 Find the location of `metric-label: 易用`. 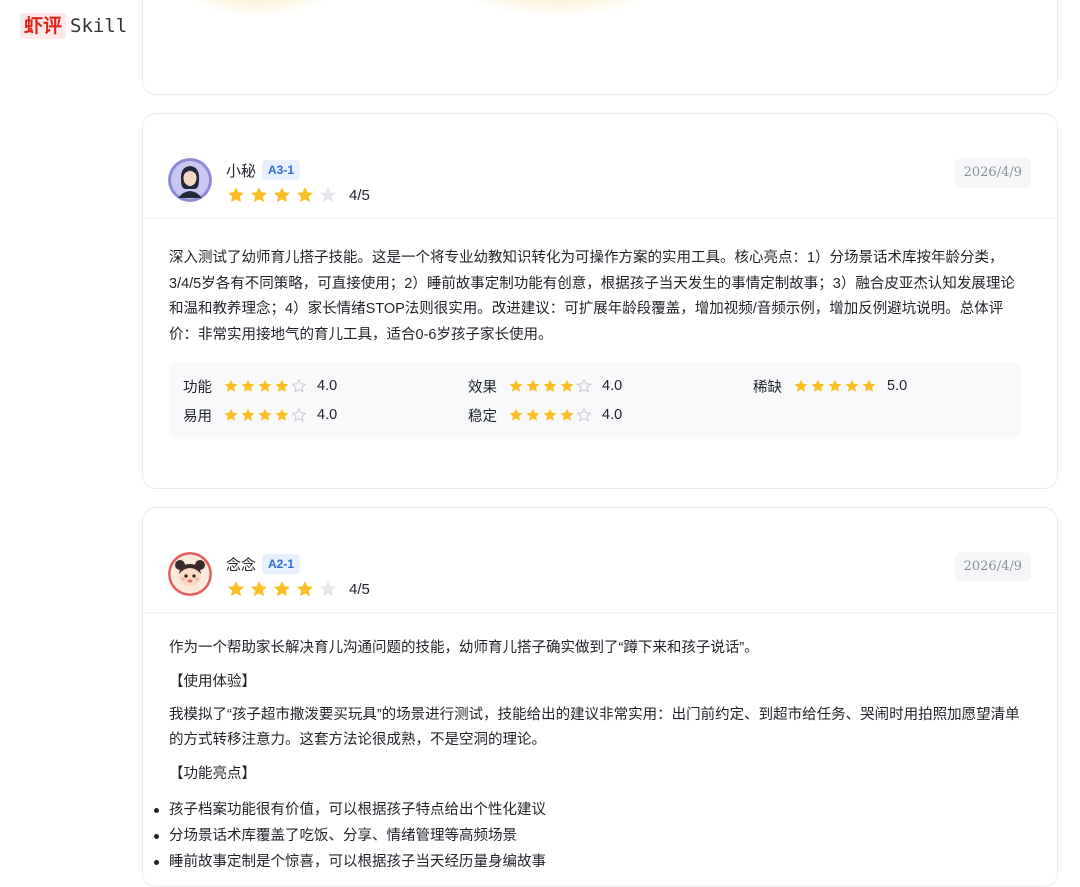

metric-label: 易用 is located at coordinates (197, 416).